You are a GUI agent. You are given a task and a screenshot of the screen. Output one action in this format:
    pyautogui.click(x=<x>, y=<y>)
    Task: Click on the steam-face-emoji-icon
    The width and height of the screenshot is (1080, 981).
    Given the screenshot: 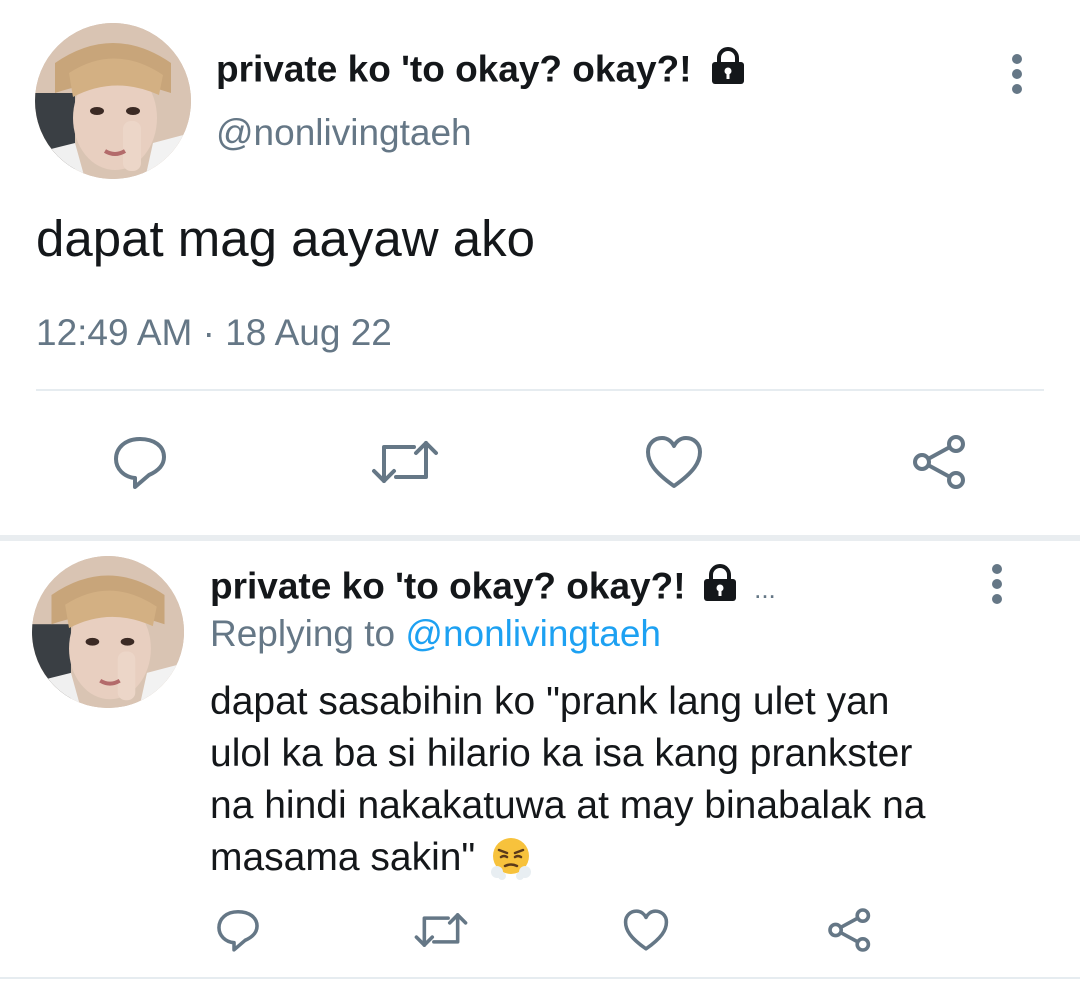 What is the action you would take?
    pyautogui.click(x=511, y=858)
    